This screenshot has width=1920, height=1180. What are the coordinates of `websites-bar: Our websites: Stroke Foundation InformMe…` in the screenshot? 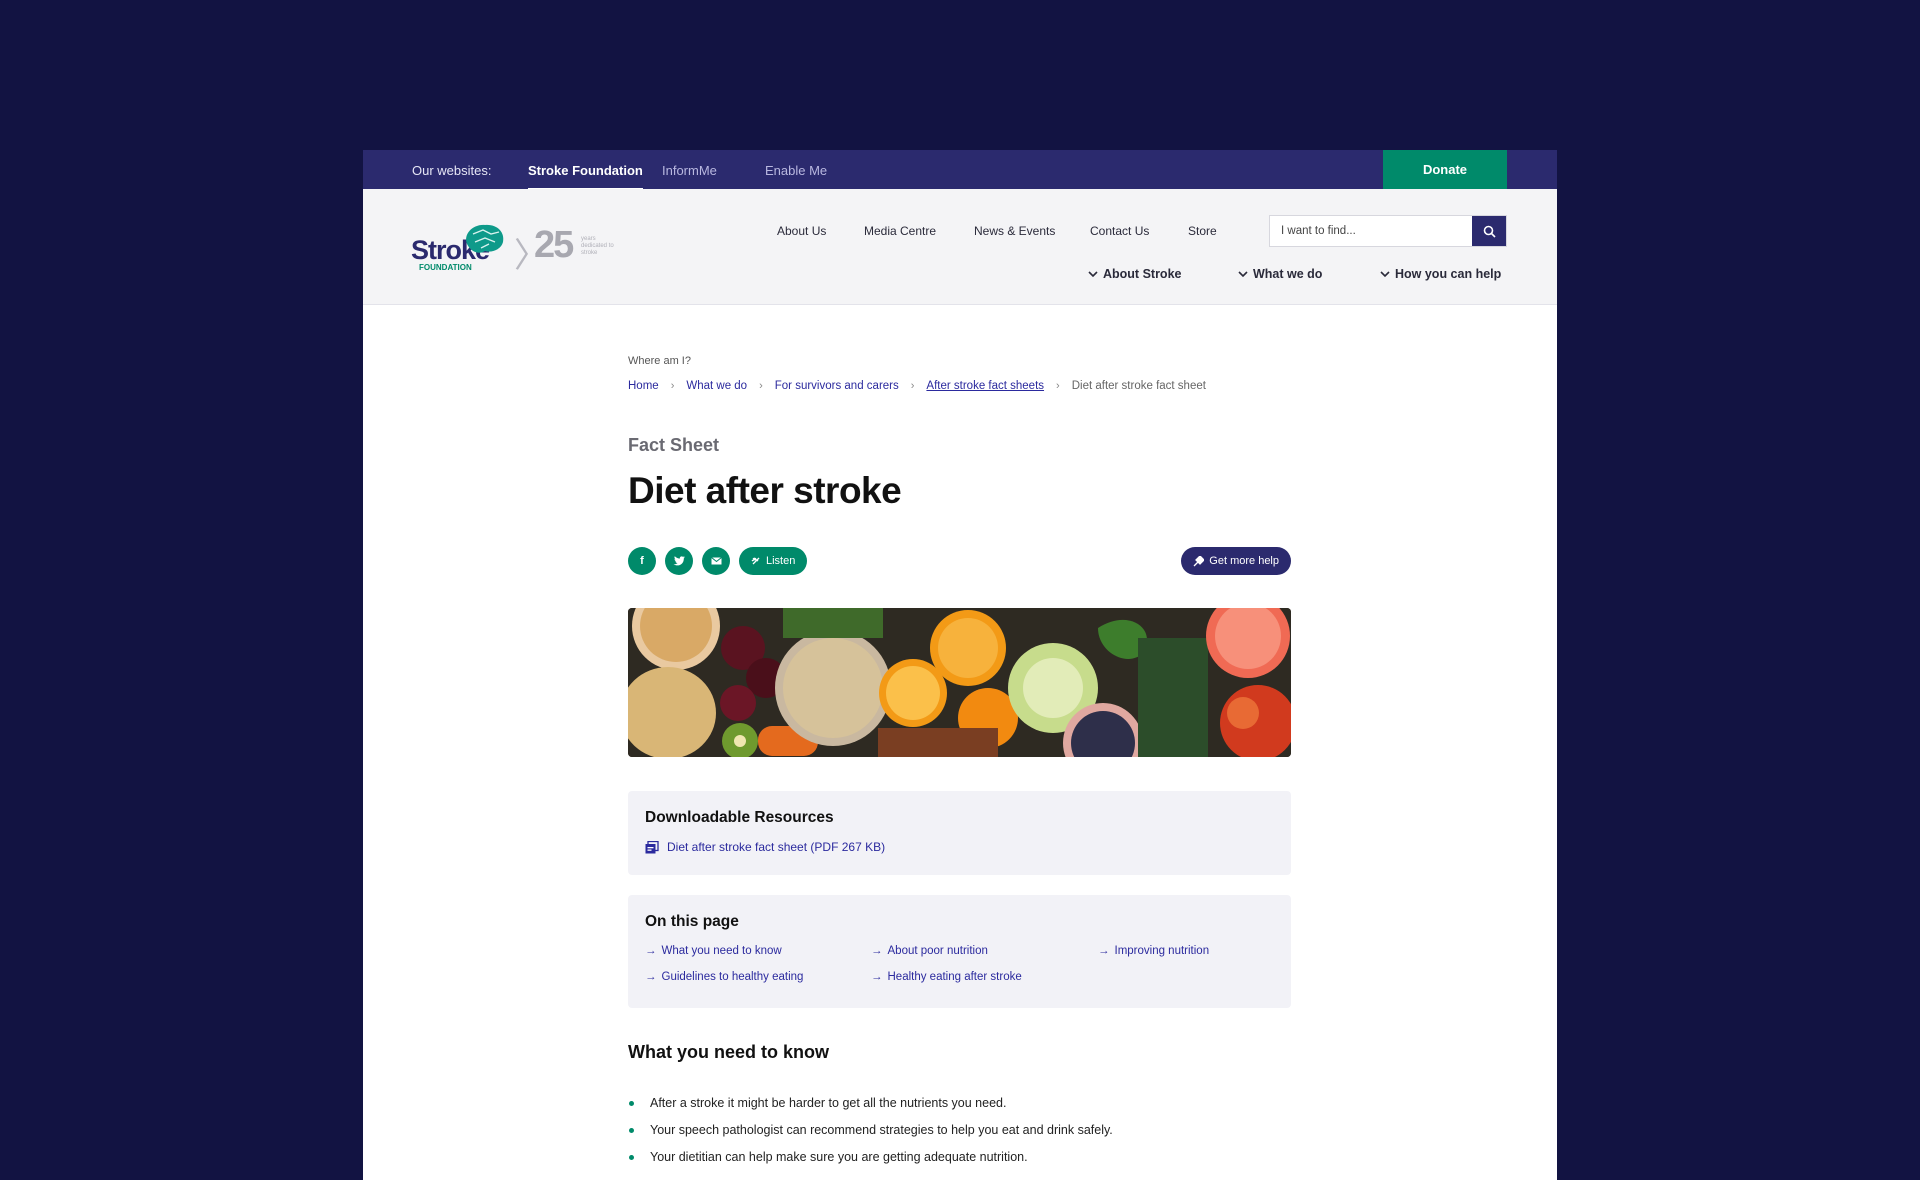 It's located at (960, 170).